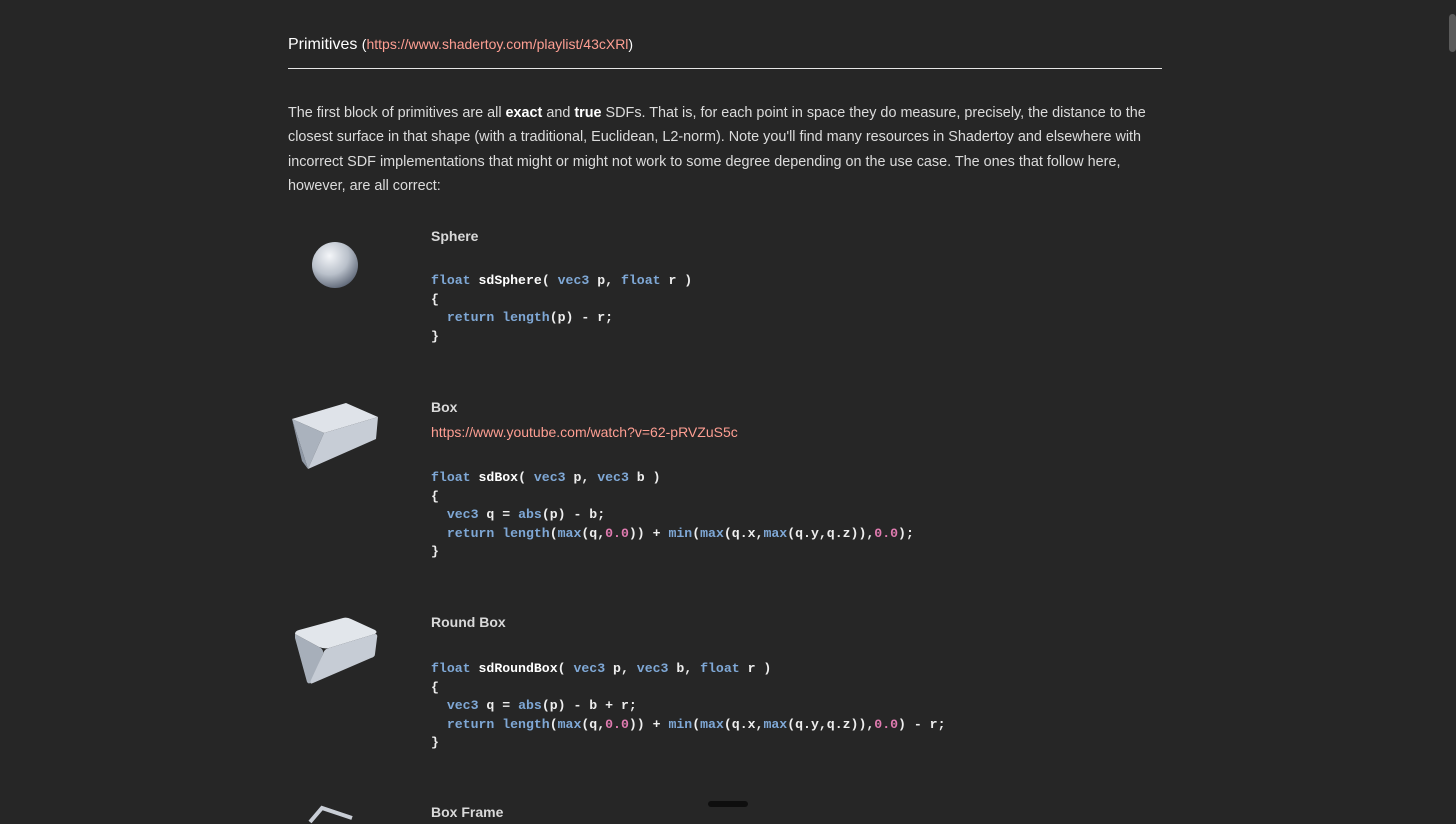  I want to click on code-function-name: sdRoundBox, so click(514, 668).